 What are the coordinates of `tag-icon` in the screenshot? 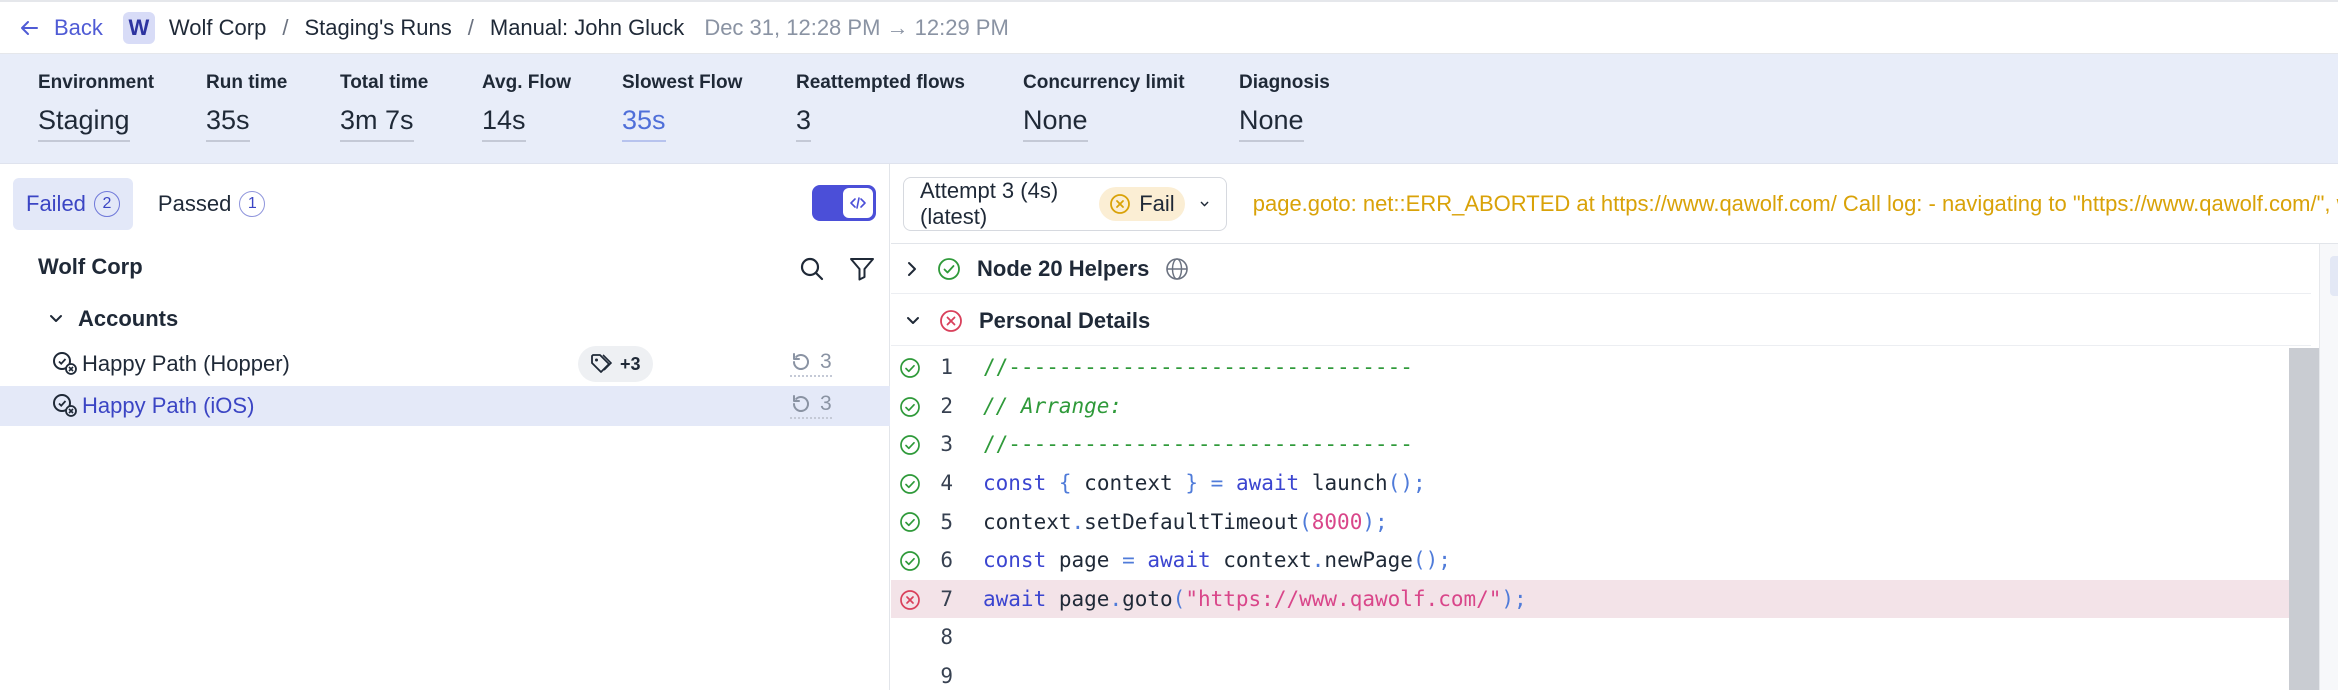 It's located at (601, 363).